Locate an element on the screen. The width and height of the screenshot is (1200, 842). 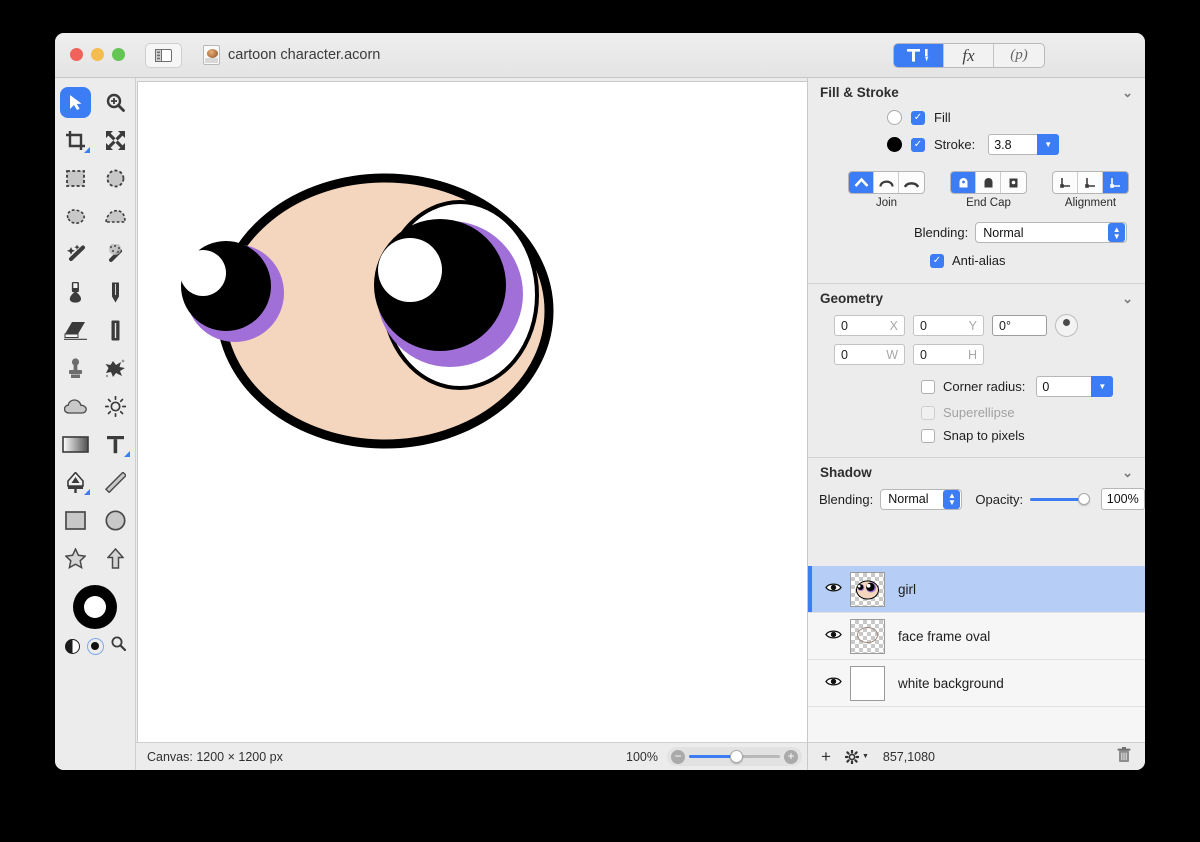
tool-text is located at coordinates (115, 444).